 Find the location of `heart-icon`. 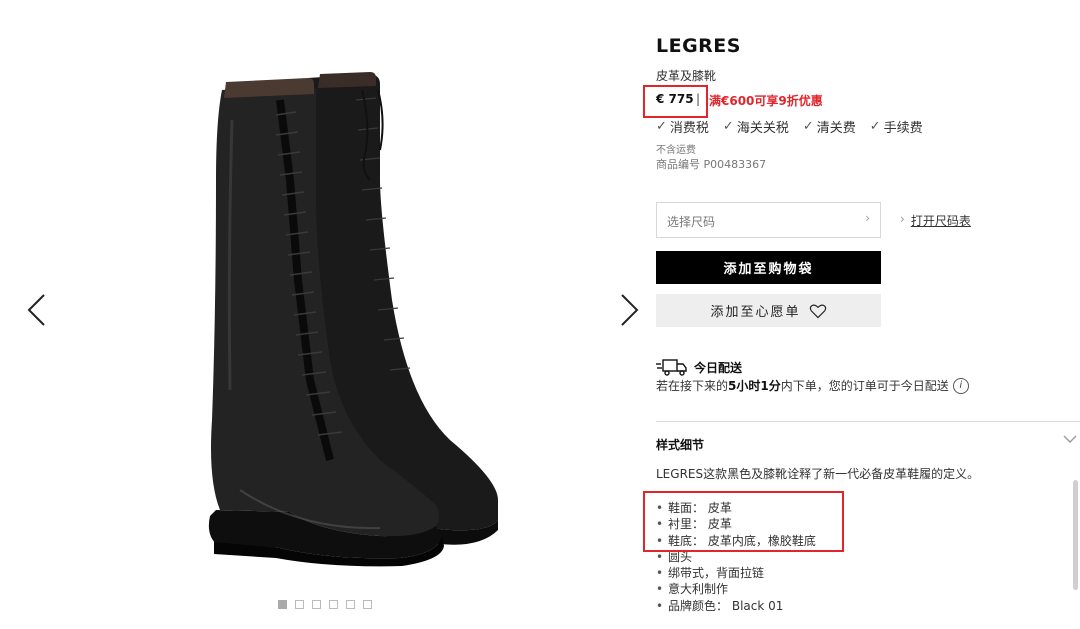

heart-icon is located at coordinates (817, 311).